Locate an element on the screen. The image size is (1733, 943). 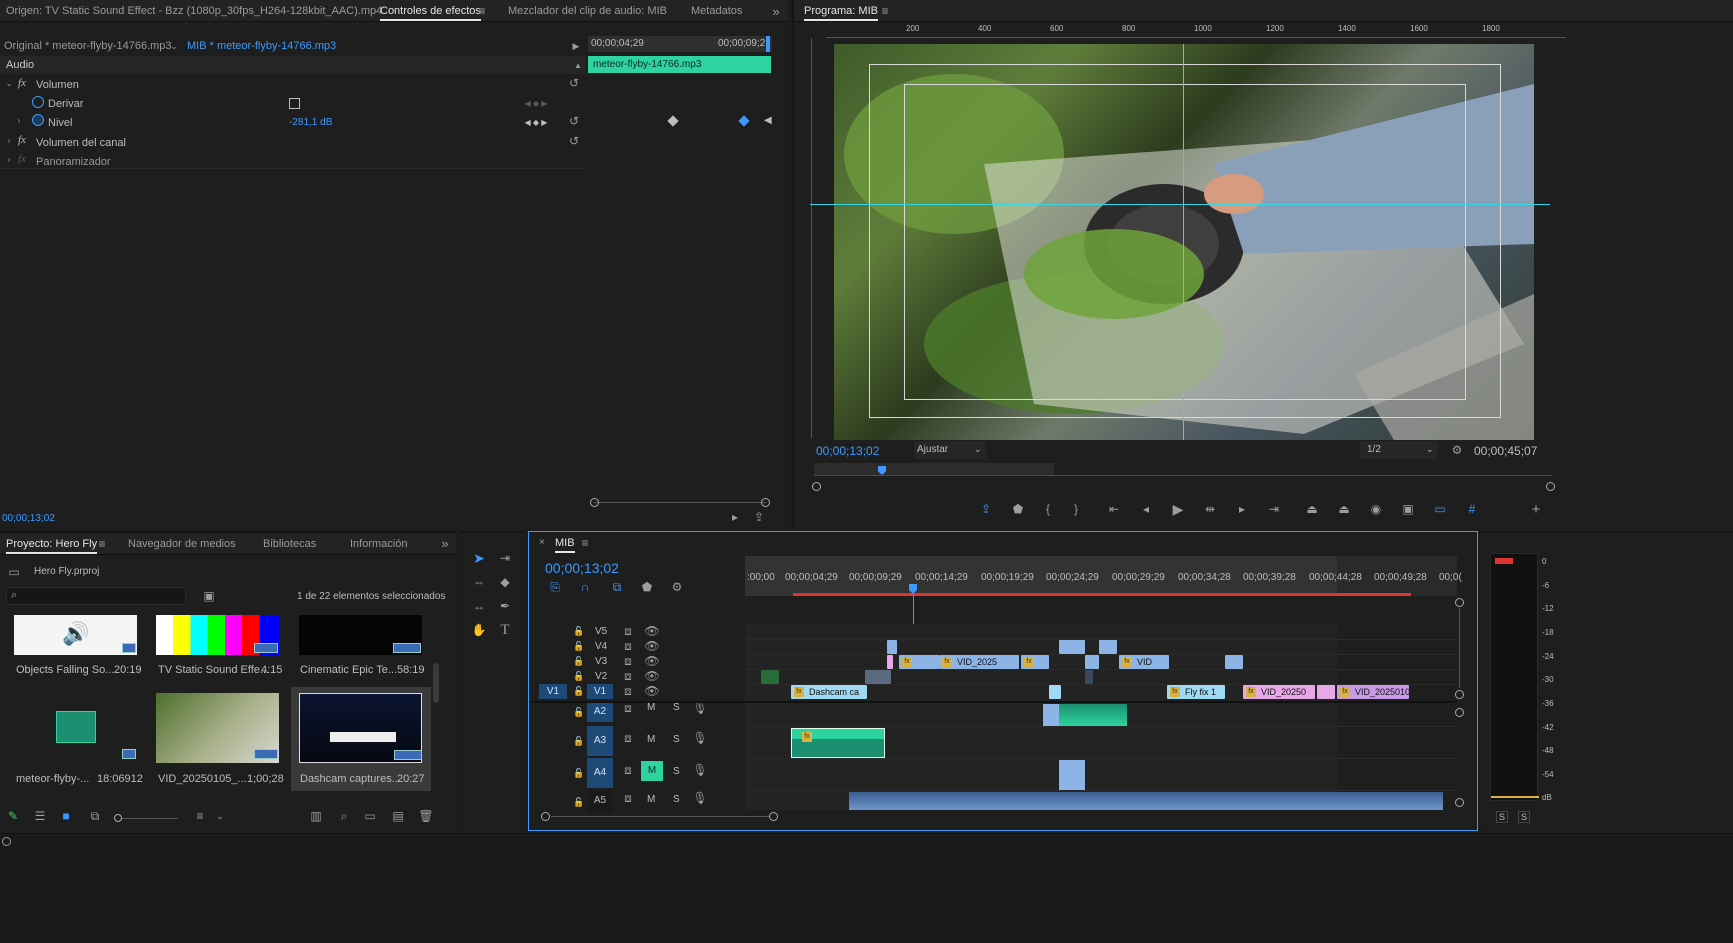
audio-clip-a5 is located at coordinates (1146, 801).